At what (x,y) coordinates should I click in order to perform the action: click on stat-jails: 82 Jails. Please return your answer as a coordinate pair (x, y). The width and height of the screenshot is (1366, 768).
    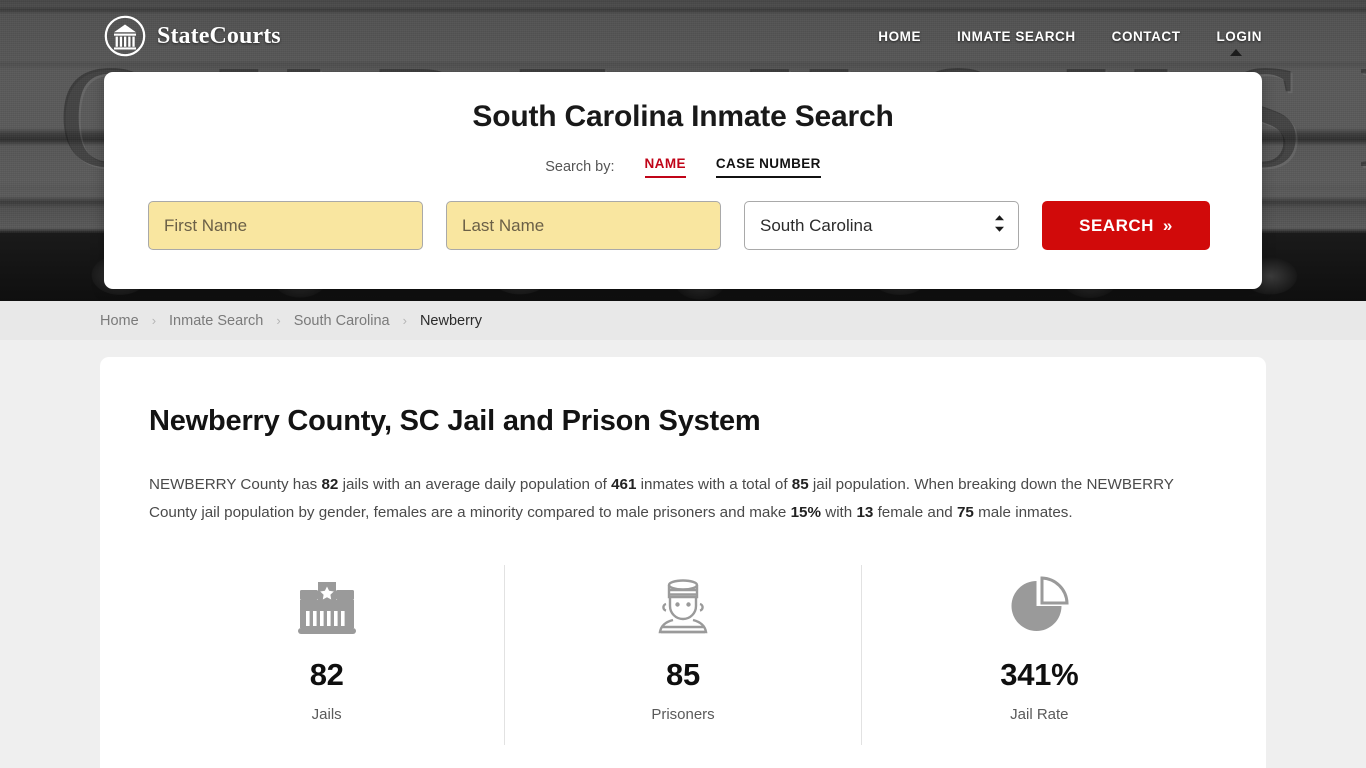
    Looking at the image, I should click on (326, 655).